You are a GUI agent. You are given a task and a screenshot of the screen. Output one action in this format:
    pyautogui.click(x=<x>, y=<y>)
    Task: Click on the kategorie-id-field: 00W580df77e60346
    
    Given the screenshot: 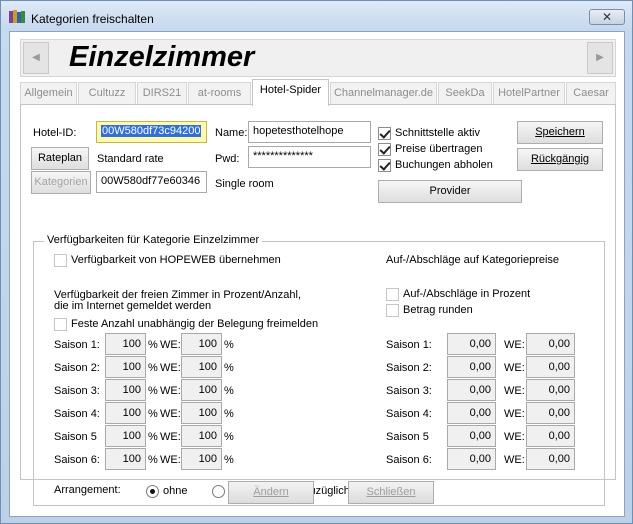 What is the action you would take?
    pyautogui.click(x=151, y=182)
    